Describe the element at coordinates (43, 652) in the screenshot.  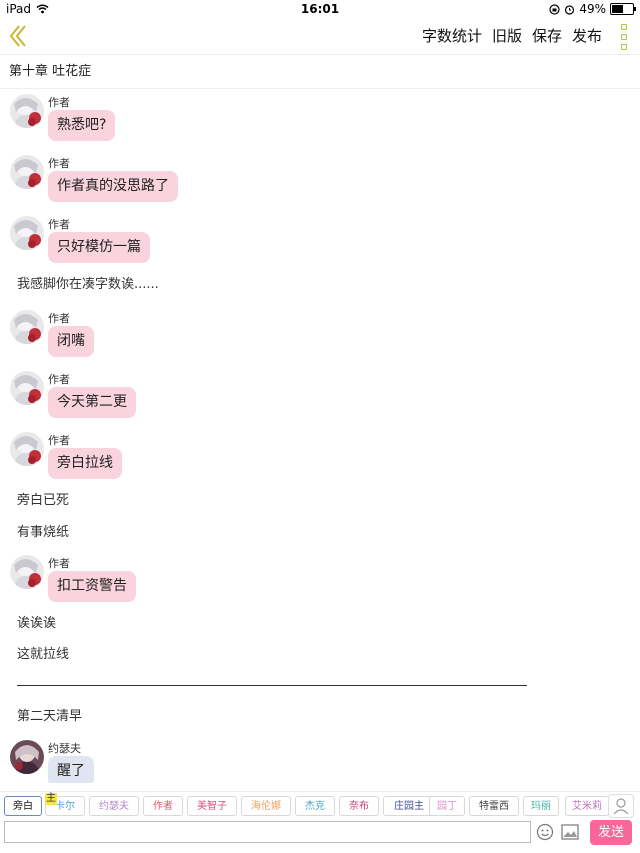
I see `narration-text: 这就拉线` at that location.